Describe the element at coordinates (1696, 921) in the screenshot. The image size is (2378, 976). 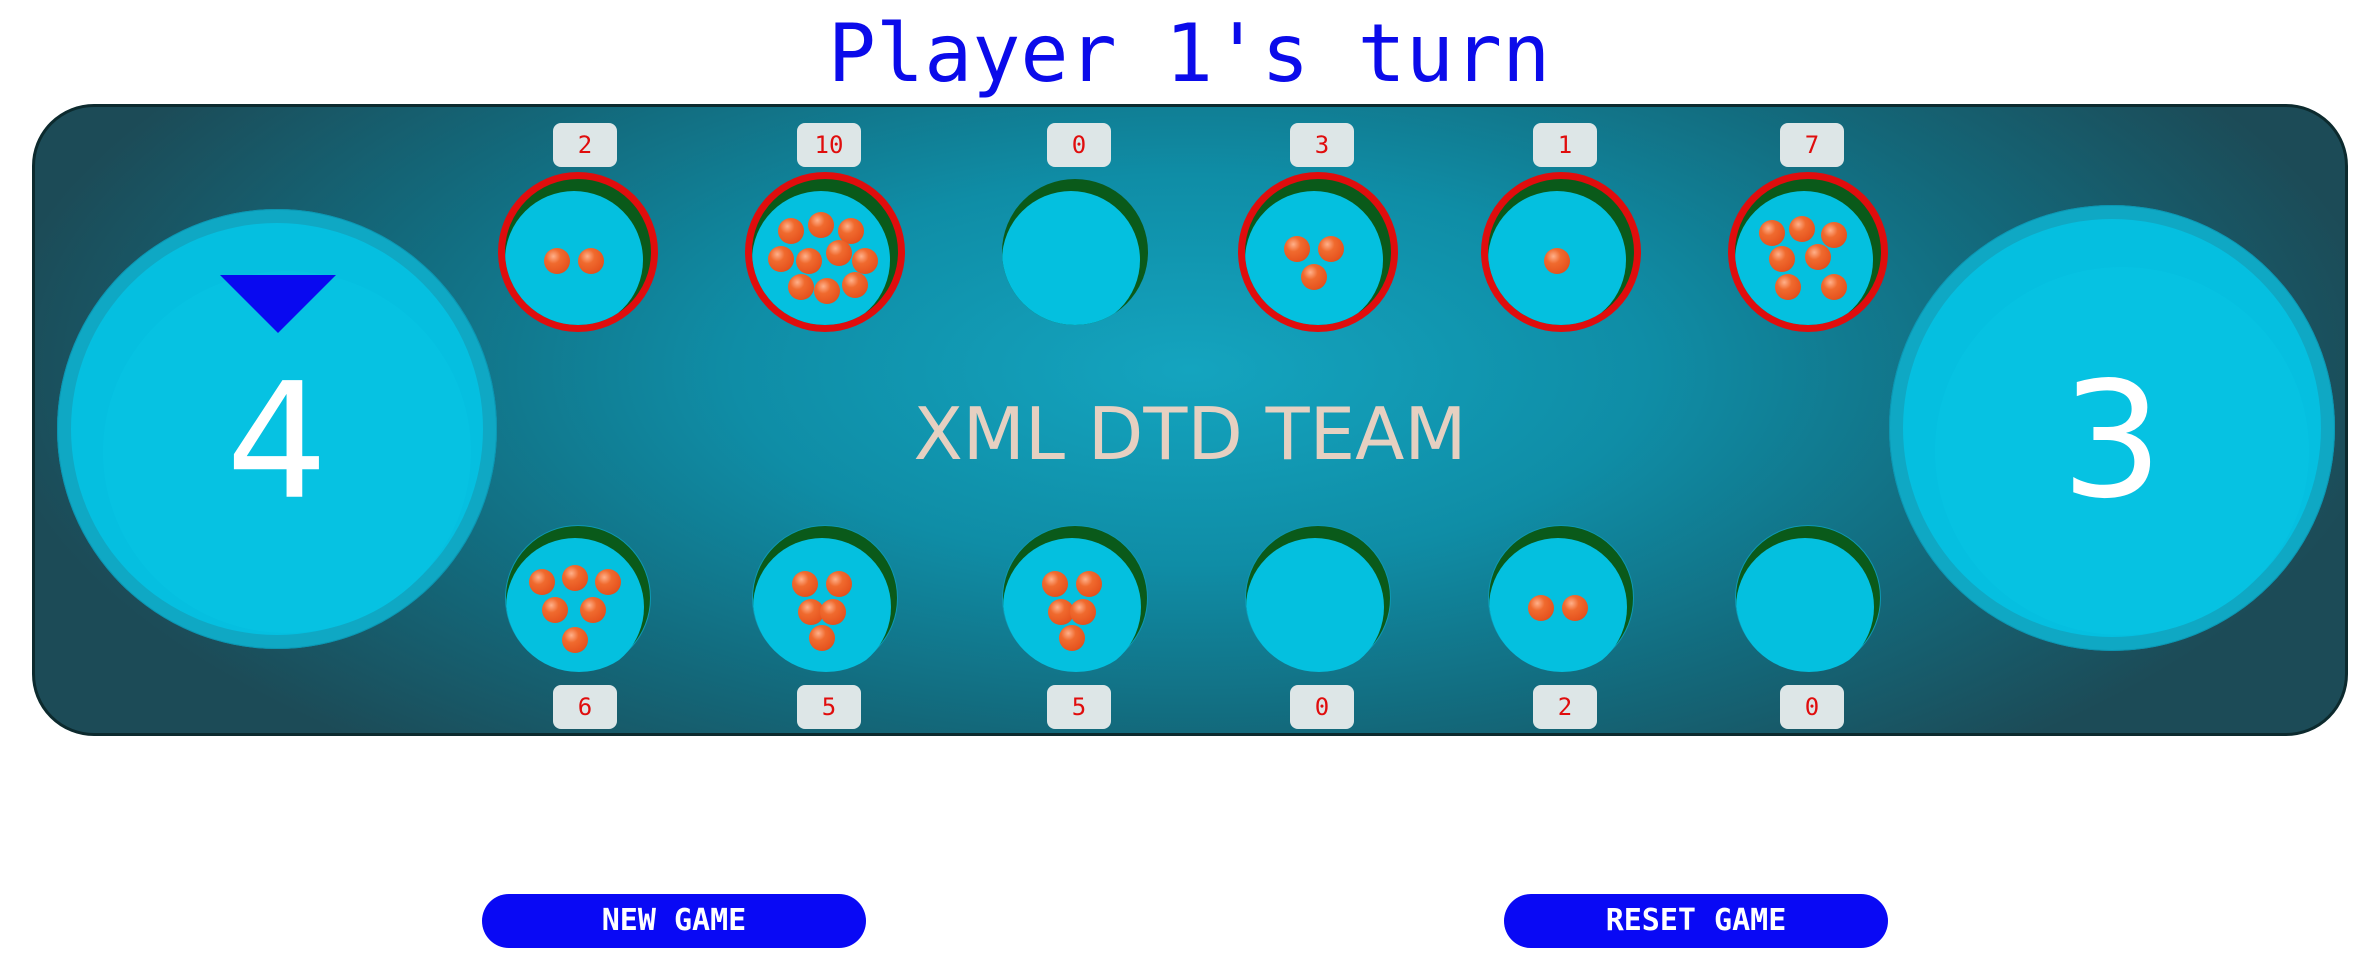
I see `reset-game-button: RESET GAME` at that location.